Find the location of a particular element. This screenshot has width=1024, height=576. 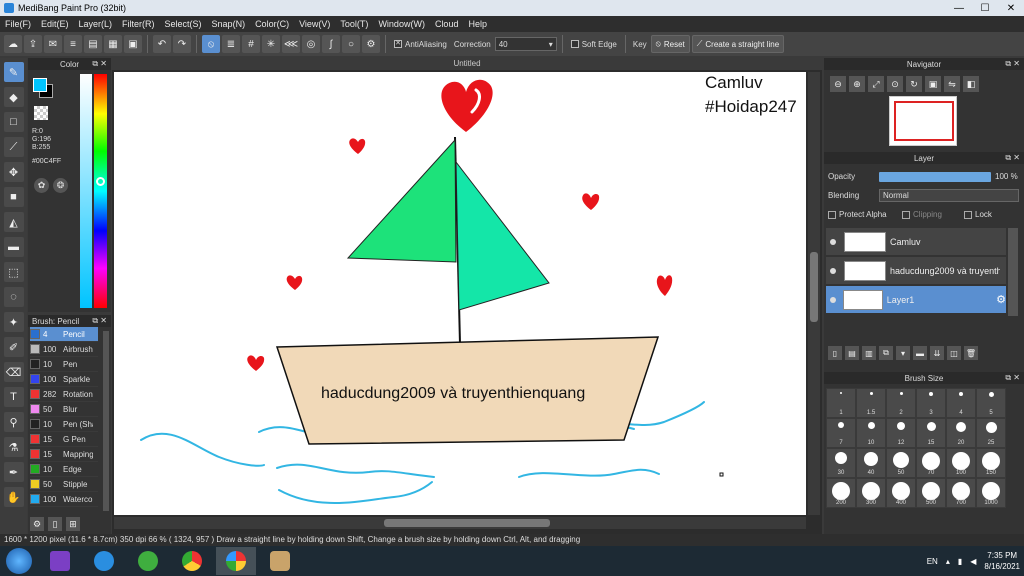

lasso-tool-icon: ◌ is located at coordinates (13, 297).